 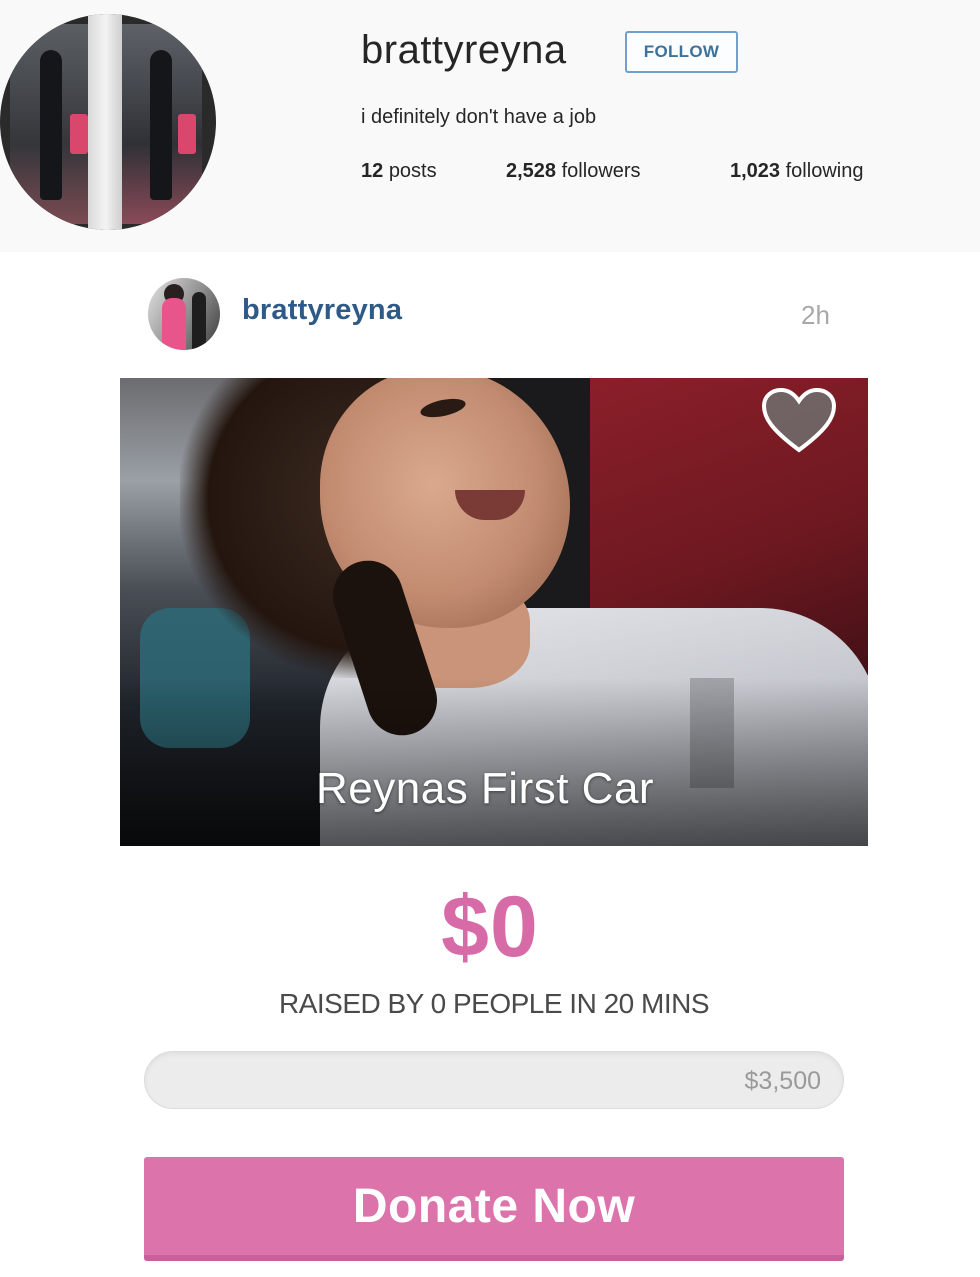 I want to click on profile-username: brattyreyna, so click(x=464, y=50).